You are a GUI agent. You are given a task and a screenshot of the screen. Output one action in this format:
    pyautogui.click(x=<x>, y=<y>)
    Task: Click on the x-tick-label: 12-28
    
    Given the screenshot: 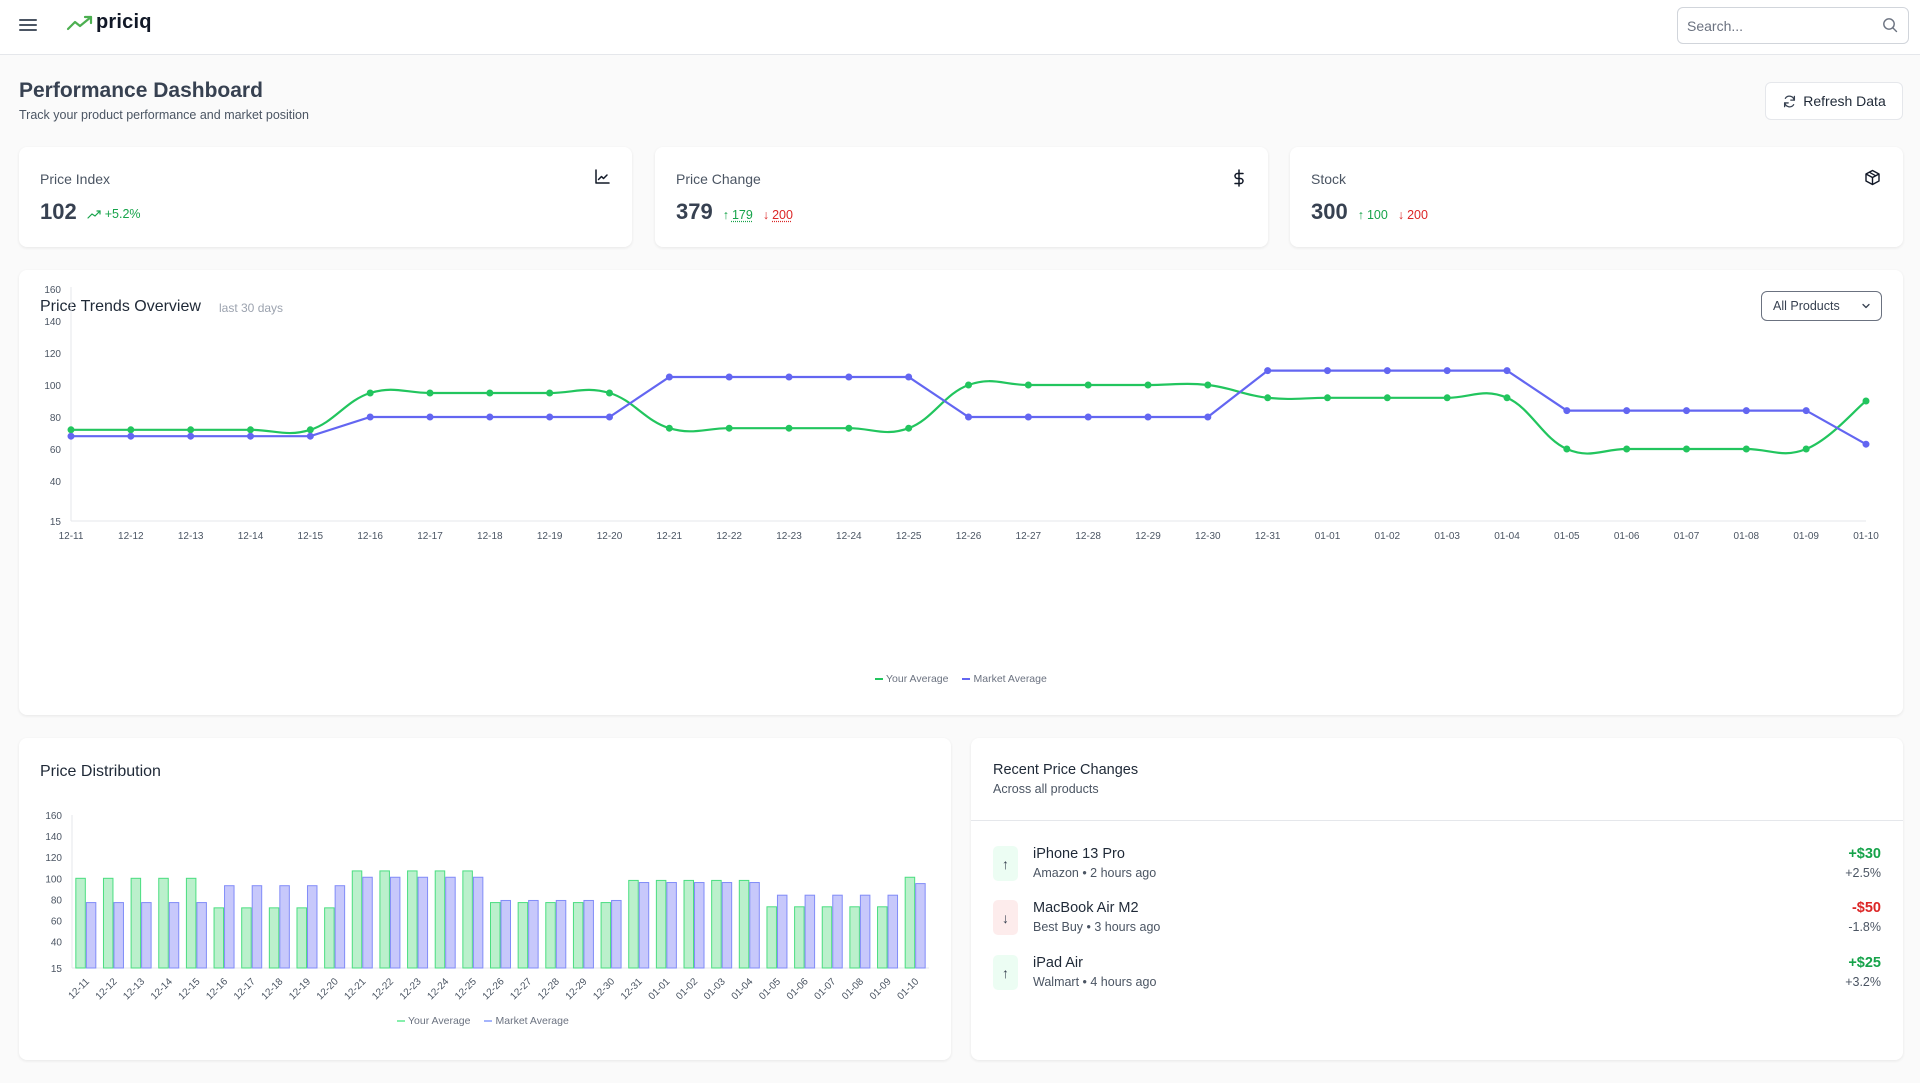 What is the action you would take?
    pyautogui.click(x=1088, y=536)
    